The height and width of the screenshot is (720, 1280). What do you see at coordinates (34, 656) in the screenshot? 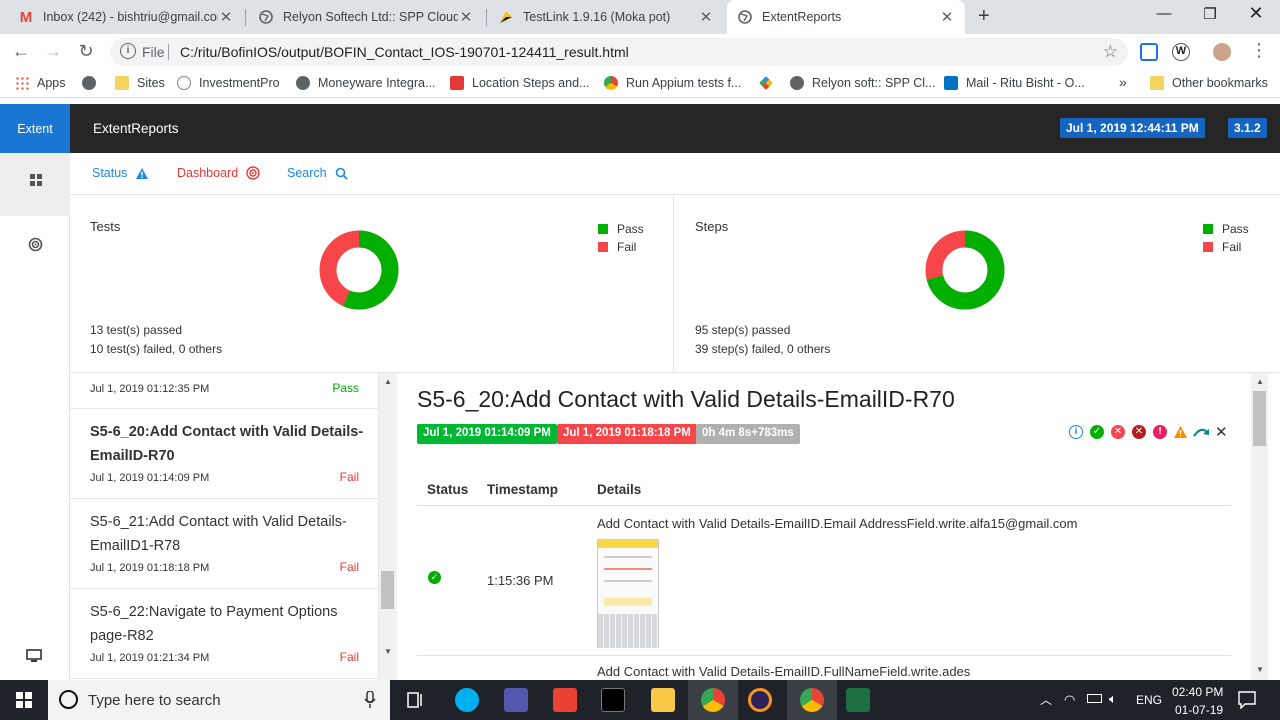
I see `monitor-icon` at bounding box center [34, 656].